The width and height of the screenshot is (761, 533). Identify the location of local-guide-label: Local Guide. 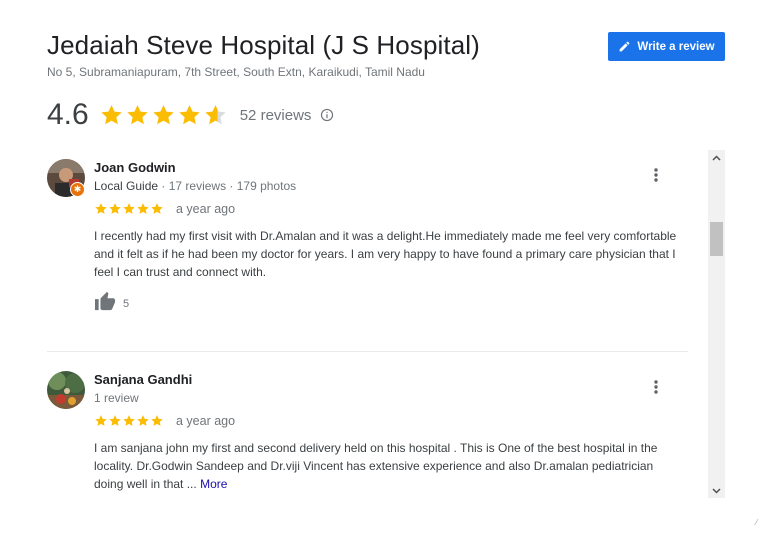
(126, 186).